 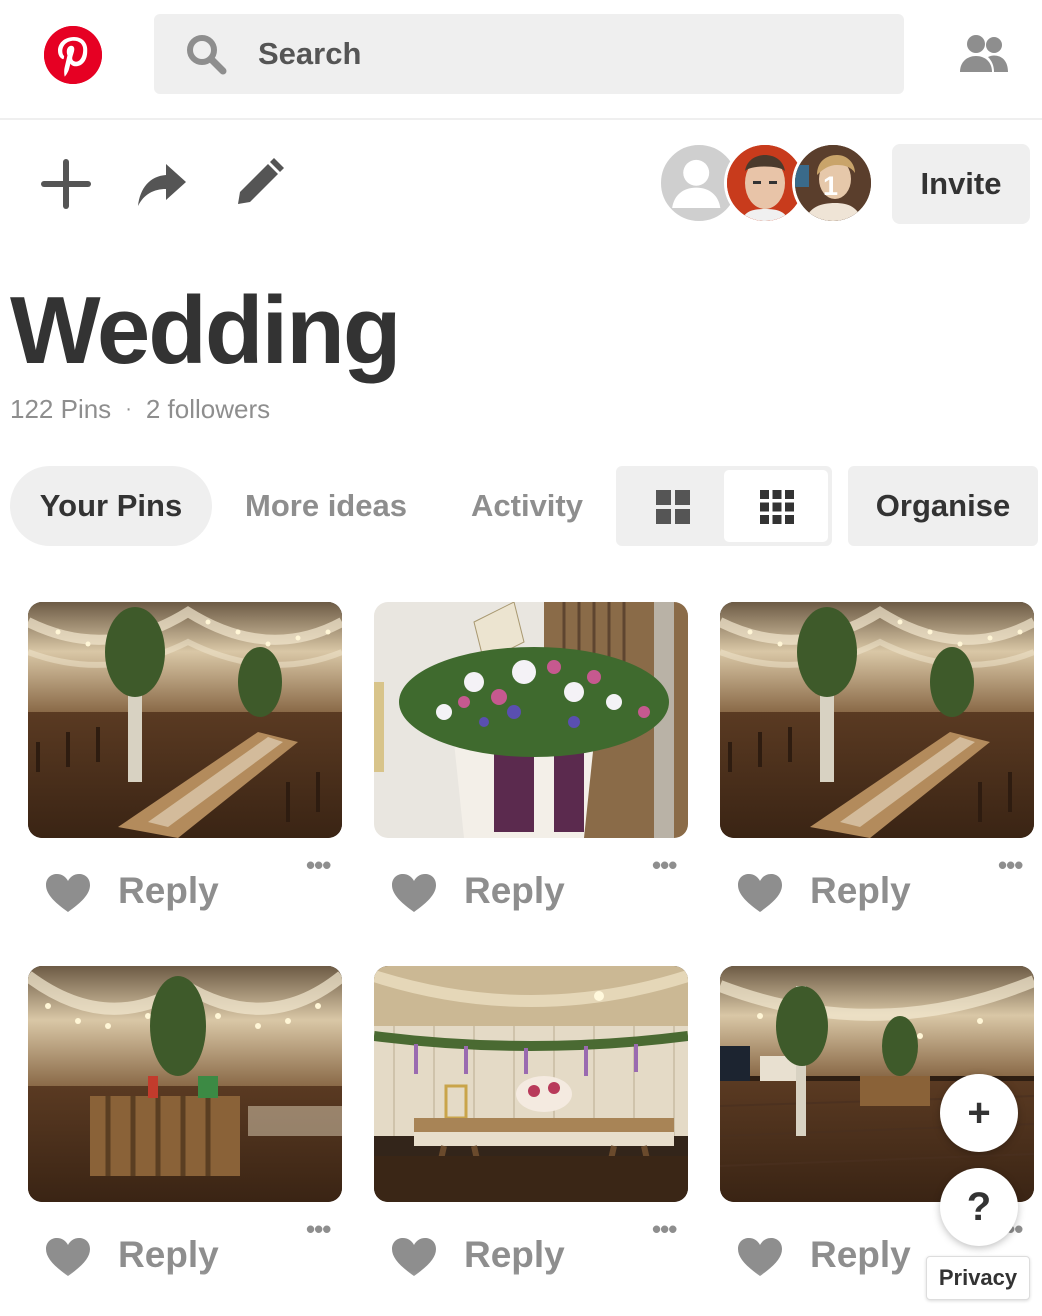 I want to click on board-title: Wedding, so click(x=205, y=330).